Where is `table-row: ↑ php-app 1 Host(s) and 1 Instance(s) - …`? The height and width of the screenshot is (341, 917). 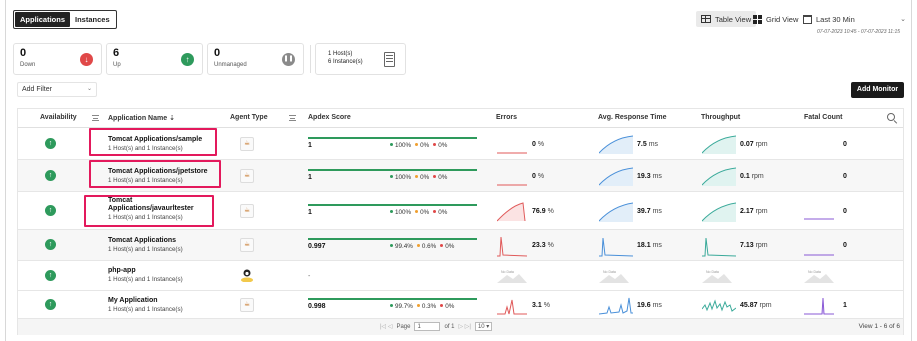 table-row: ↑ php-app 1 Host(s) and 1 Instance(s) - … is located at coordinates (460, 276).